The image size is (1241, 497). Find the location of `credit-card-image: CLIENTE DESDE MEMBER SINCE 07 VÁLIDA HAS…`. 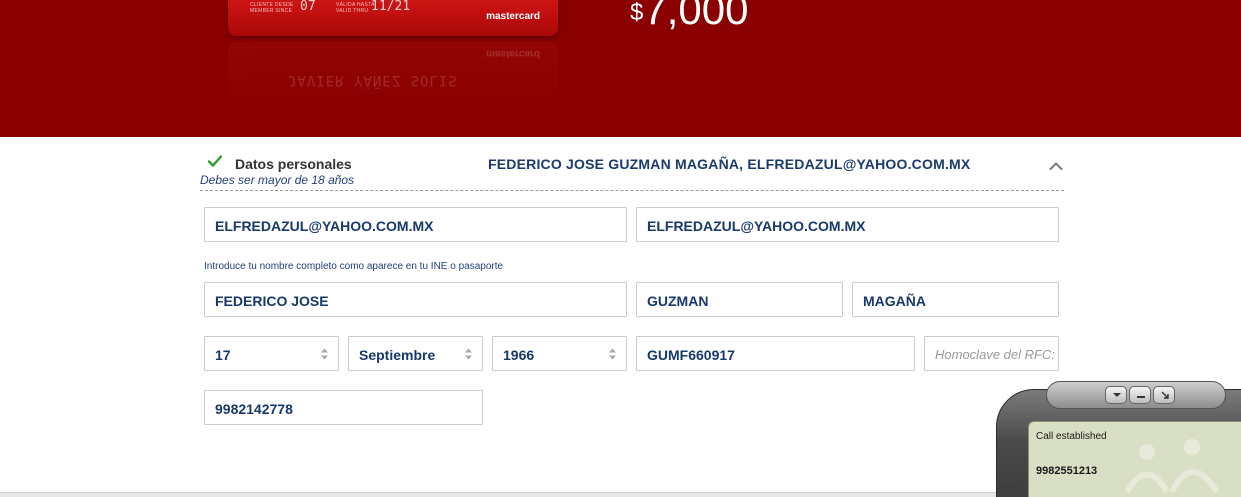

credit-card-image: CLIENTE DESDE MEMBER SINCE 07 VÁLIDA HAS… is located at coordinates (393, 18).